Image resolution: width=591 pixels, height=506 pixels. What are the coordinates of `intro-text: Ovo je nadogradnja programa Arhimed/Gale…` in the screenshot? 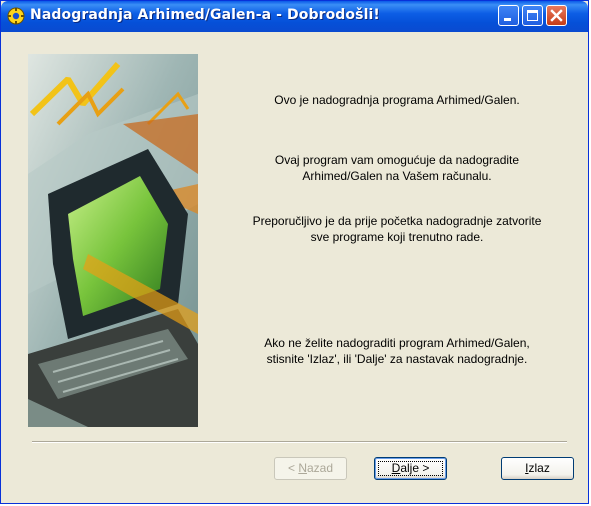 It's located at (397, 100).